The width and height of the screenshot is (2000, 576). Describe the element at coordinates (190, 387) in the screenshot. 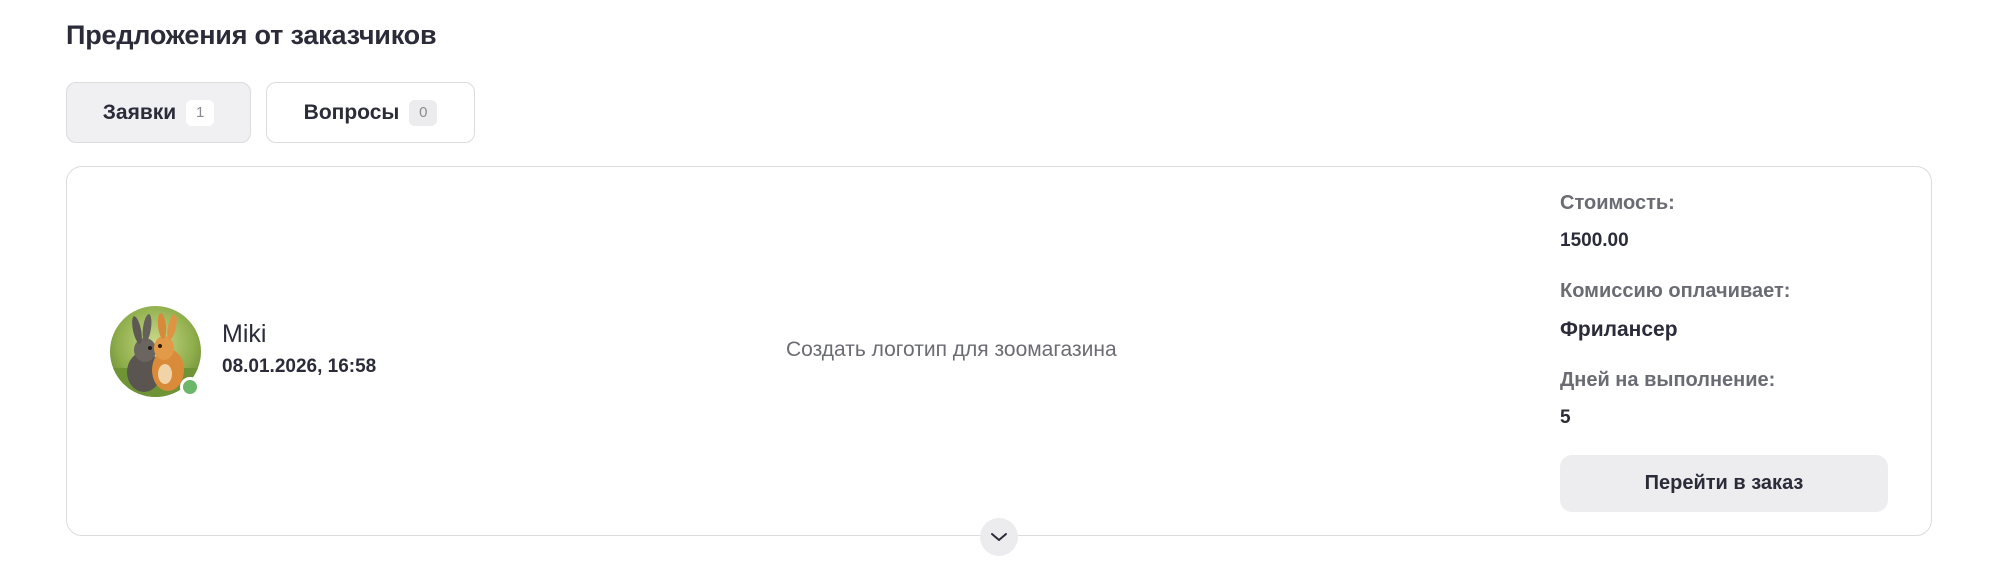

I see `online-status-dot` at that location.